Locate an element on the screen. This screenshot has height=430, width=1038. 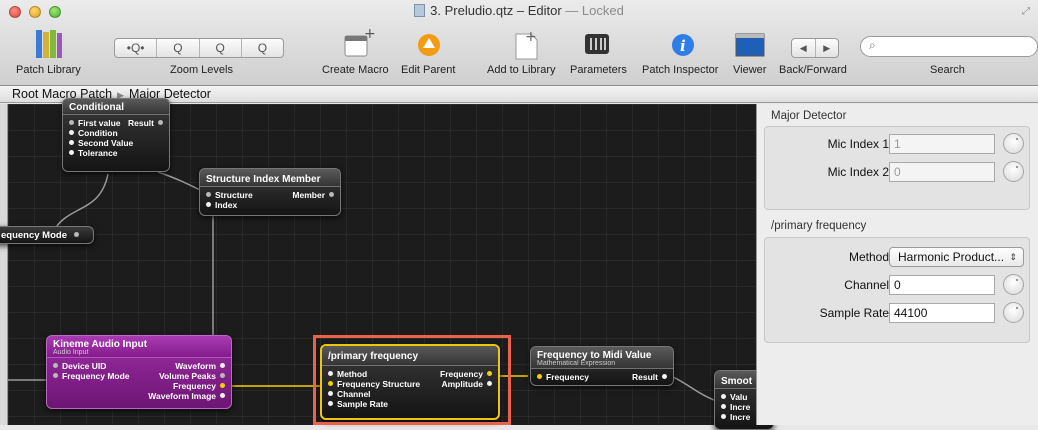
mic-index-1-knob is located at coordinates (1013, 143).